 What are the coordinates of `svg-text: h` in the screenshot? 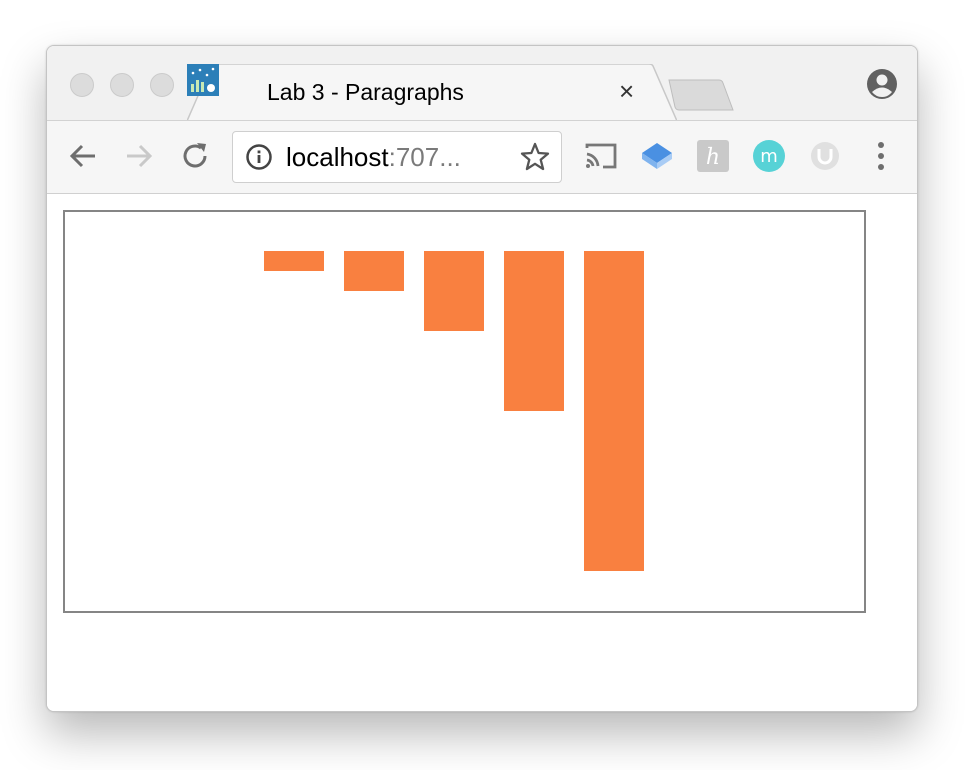 It's located at (713, 157).